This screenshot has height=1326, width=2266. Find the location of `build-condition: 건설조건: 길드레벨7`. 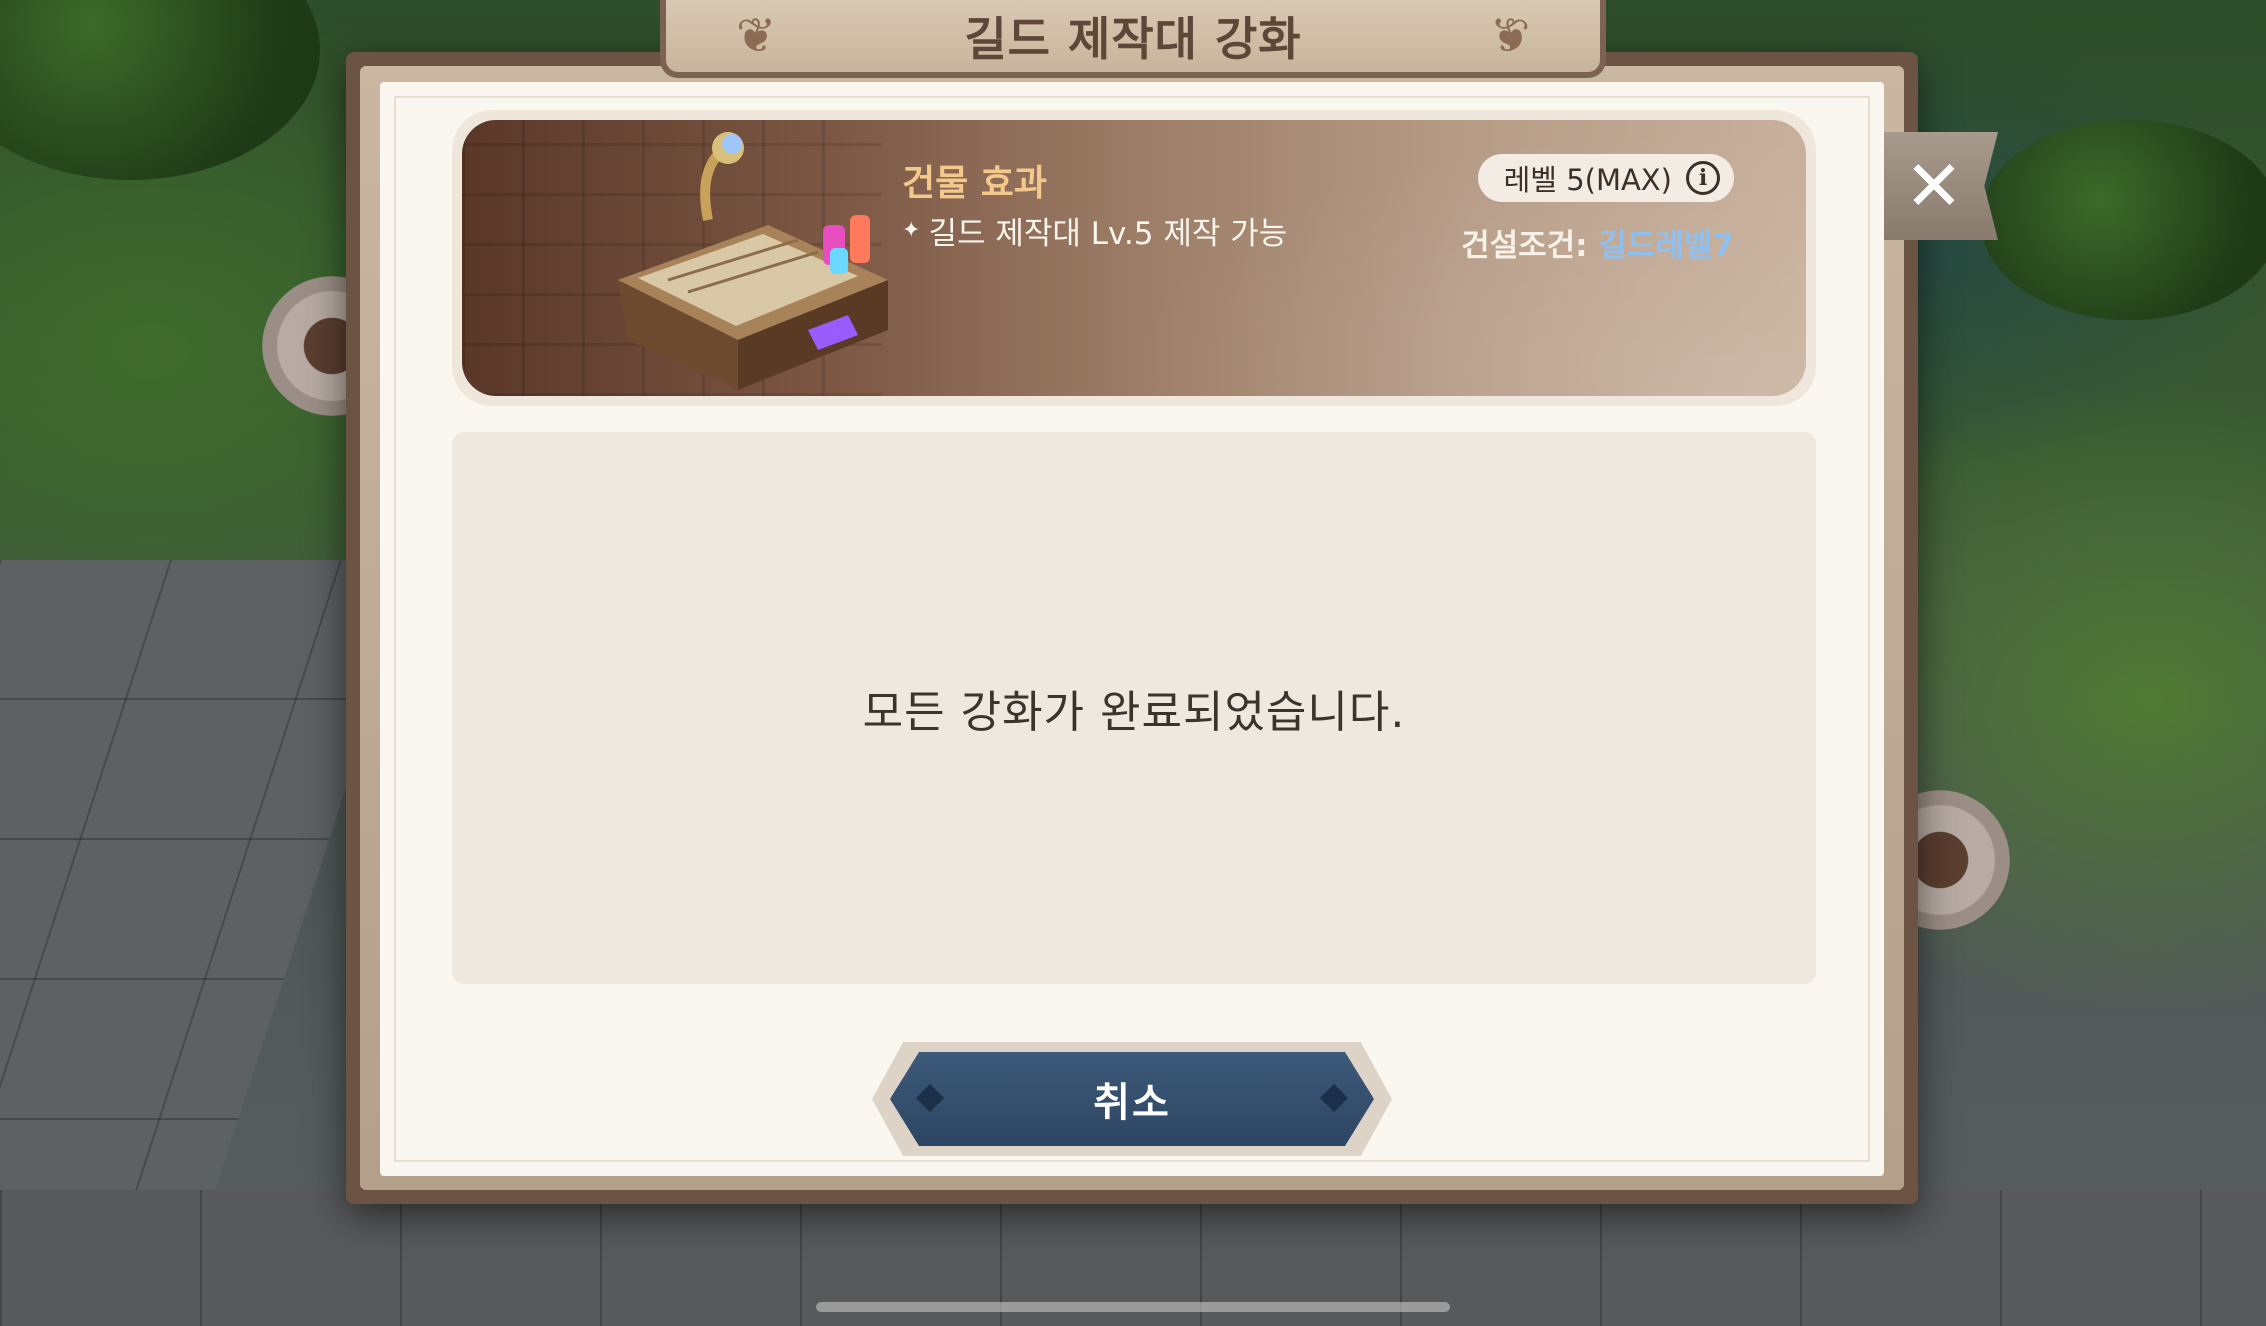

build-condition: 건설조건: 길드레벨7 is located at coordinates (1597, 242).